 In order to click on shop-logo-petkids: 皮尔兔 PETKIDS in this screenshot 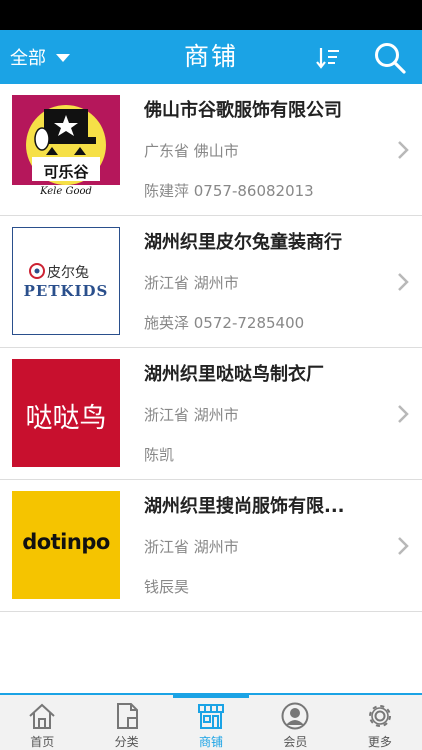, I will do `click(66, 281)`.